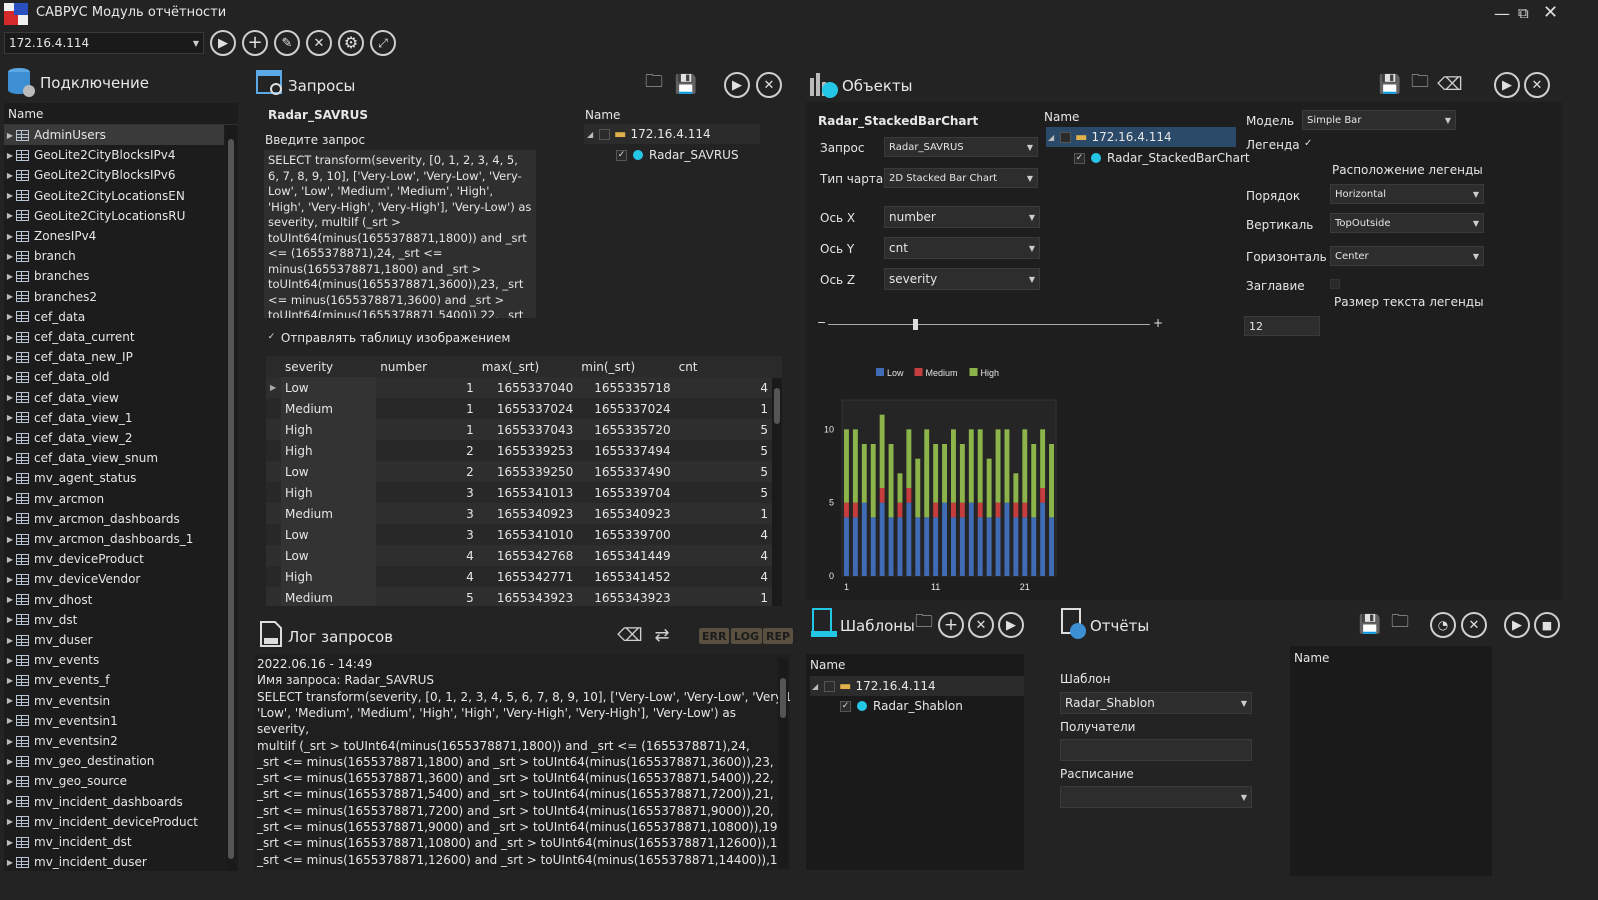 This screenshot has width=1598, height=900. Describe the element at coordinates (1407, 256) in the screenshot. I see `horizontal-select: Center ▼` at that location.